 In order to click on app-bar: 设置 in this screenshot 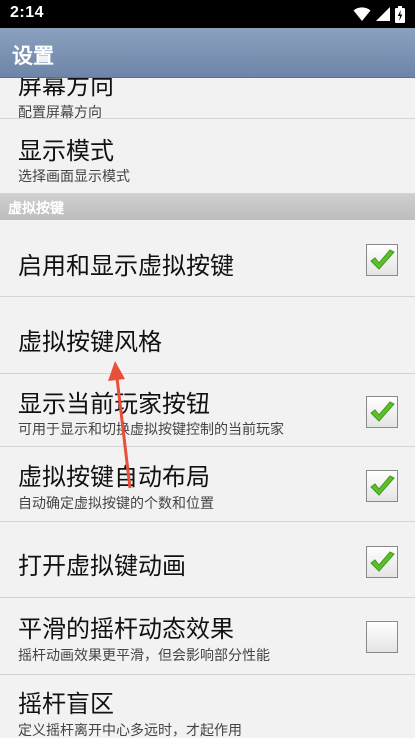, I will do `click(207, 53)`.